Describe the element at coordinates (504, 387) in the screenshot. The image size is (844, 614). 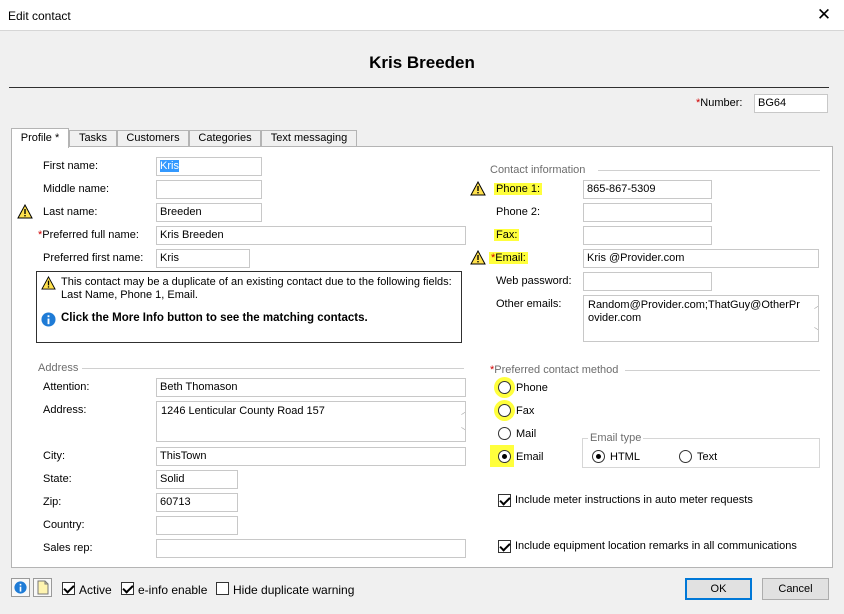
I see `contact-phone-radio` at that location.